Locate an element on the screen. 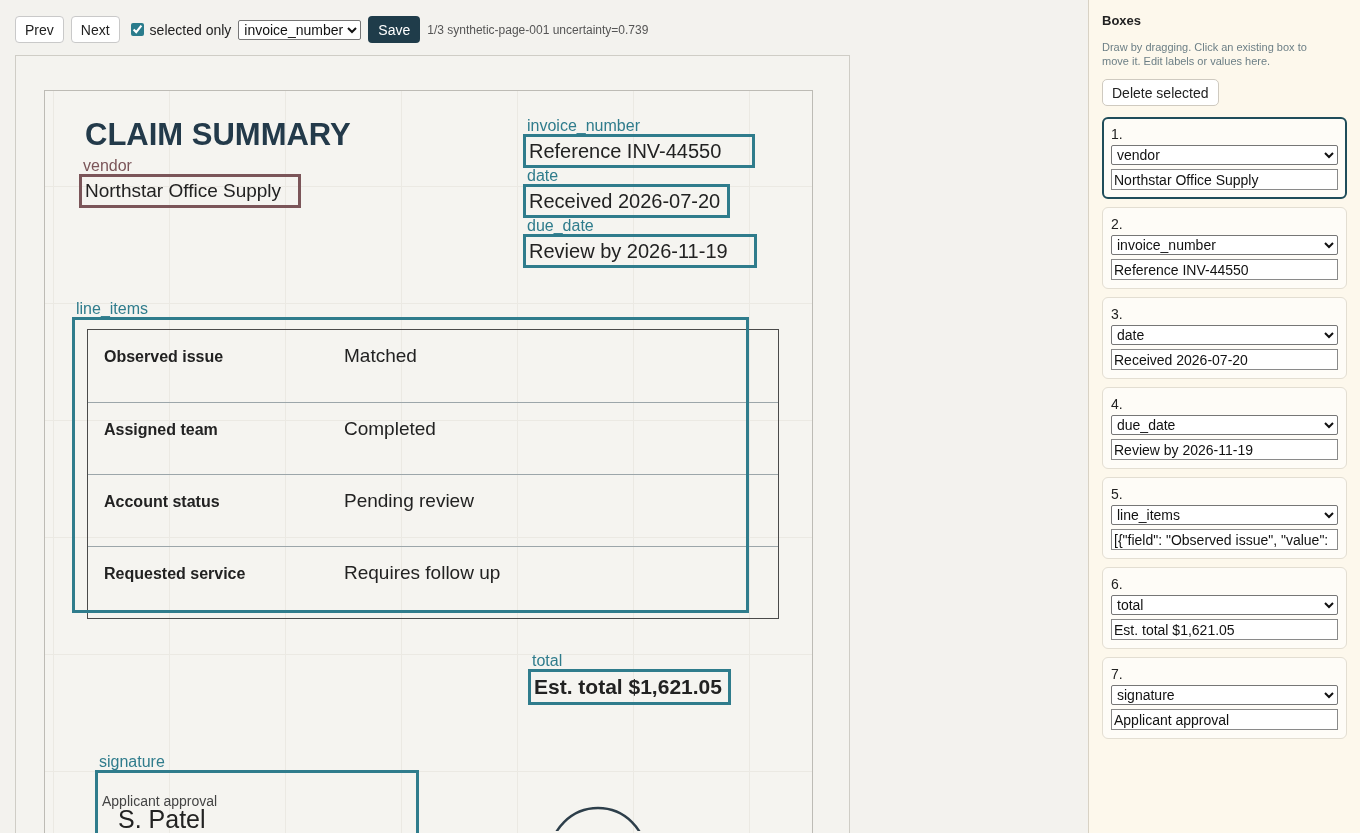 The width and height of the screenshot is (1360, 833). detail-text: Received 2026-07-20 is located at coordinates (625, 201).